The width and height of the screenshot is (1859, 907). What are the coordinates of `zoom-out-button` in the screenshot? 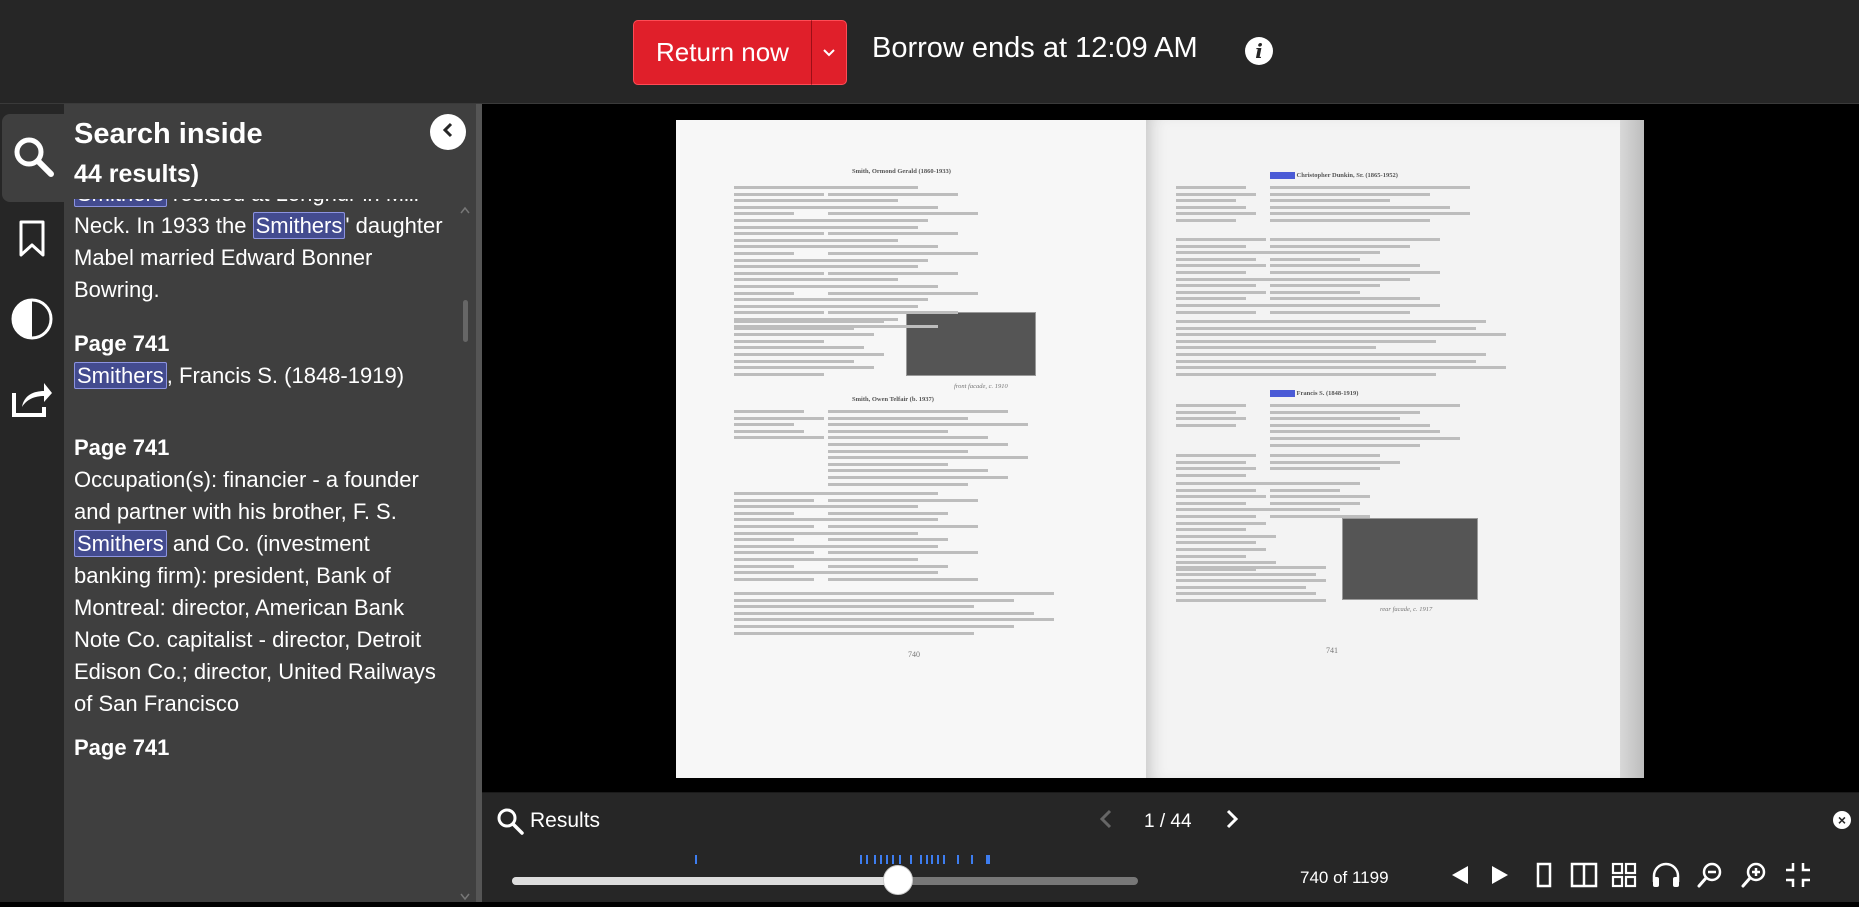 It's located at (1710, 877).